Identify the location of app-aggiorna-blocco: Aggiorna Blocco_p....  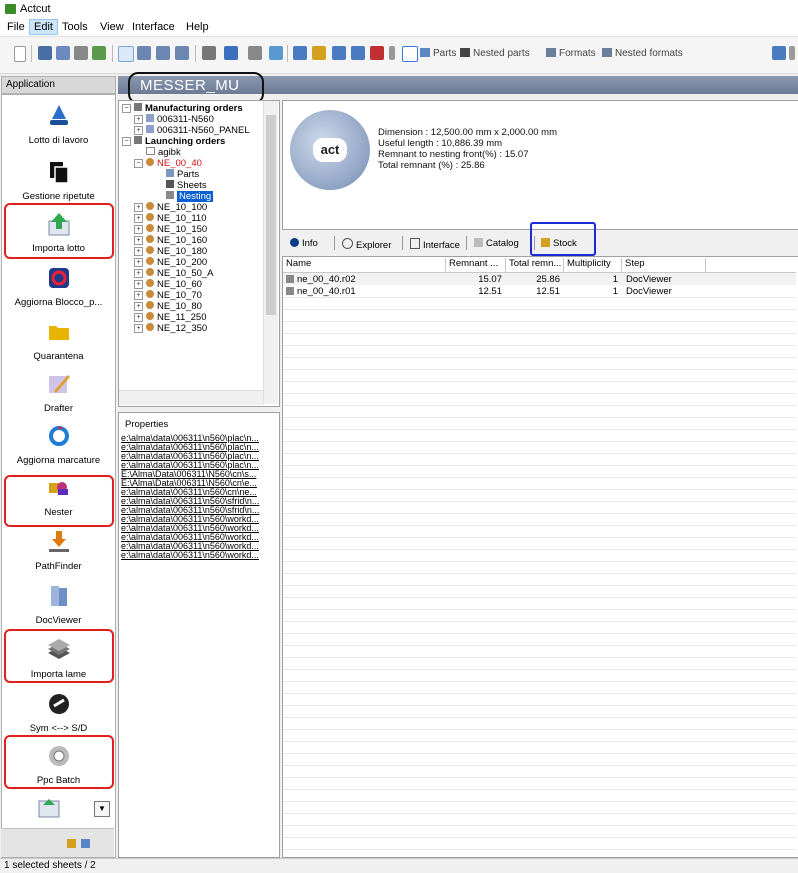
(58, 286).